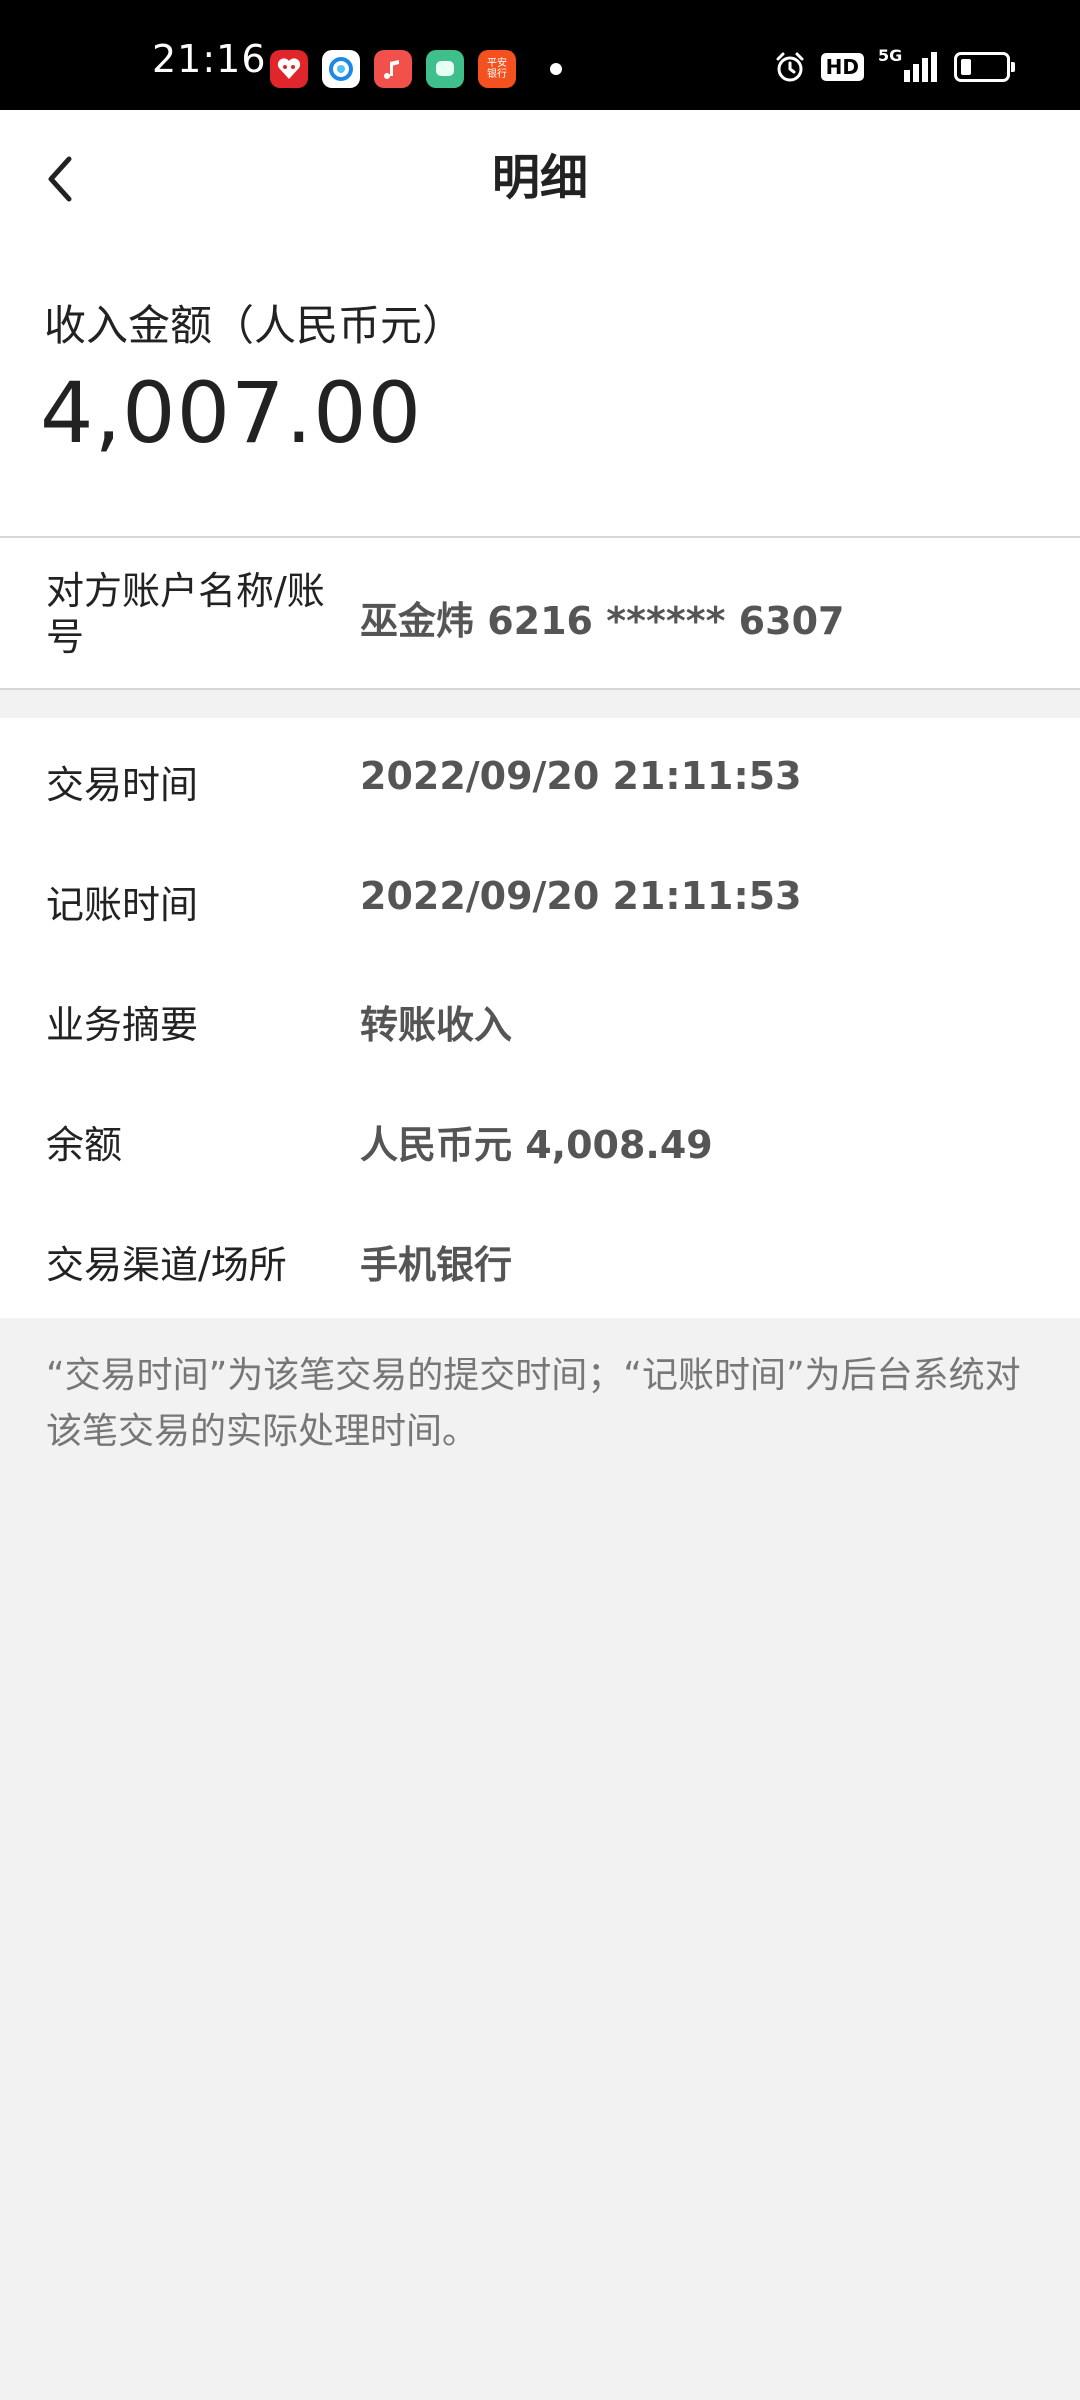  Describe the element at coordinates (254, 325) in the screenshot. I see `amount-label: 收入金额（人民币元）` at that location.